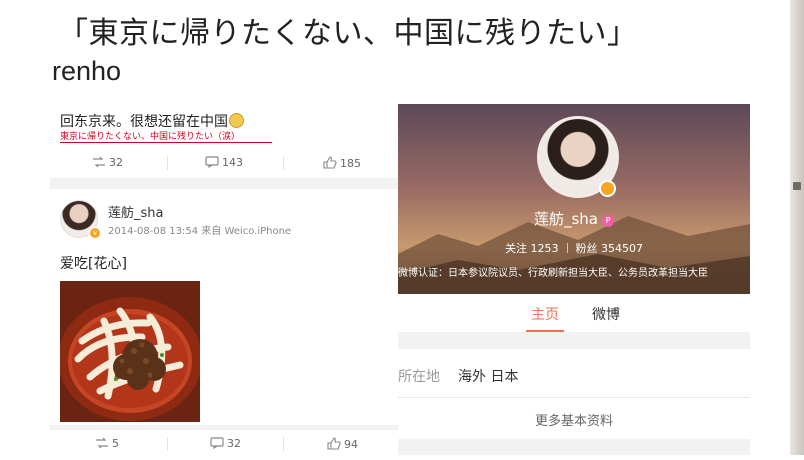 The image size is (804, 460). What do you see at coordinates (93, 264) in the screenshot?
I see `post2-text: 爱吃[花心]` at bounding box center [93, 264].